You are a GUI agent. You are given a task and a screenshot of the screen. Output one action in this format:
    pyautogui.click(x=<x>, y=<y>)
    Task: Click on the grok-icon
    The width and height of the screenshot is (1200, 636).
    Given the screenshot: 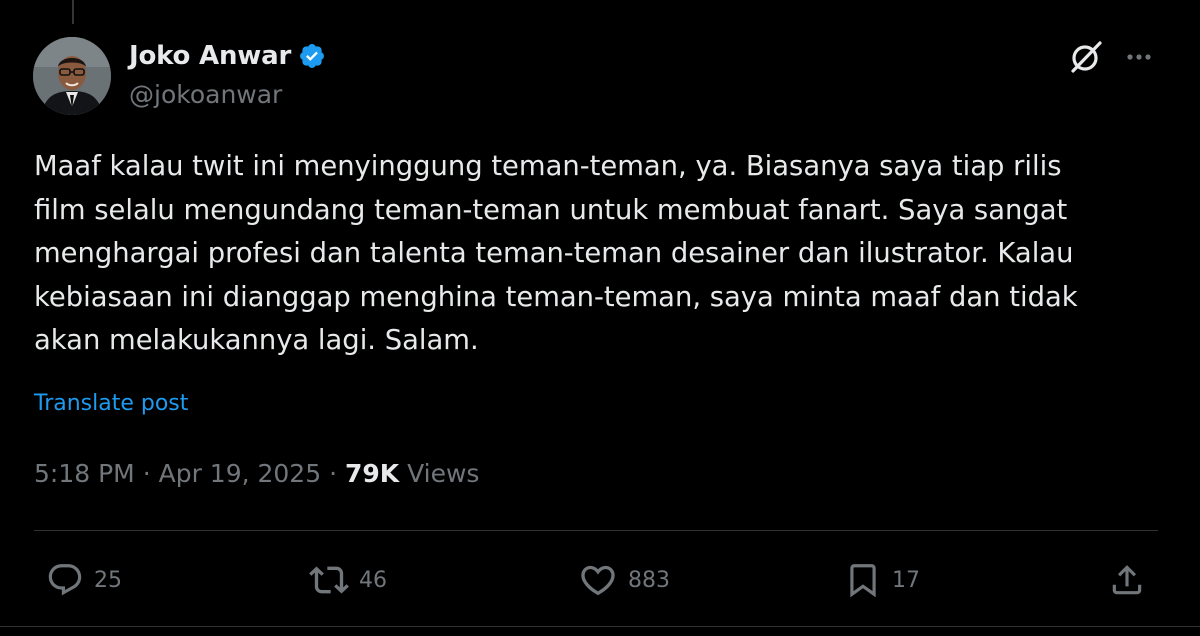 What is the action you would take?
    pyautogui.click(x=1086, y=57)
    